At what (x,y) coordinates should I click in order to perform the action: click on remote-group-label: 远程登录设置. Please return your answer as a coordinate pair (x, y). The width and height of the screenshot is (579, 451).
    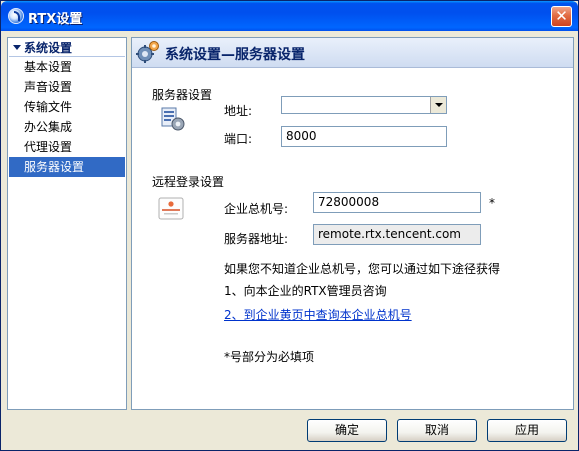
    Looking at the image, I should click on (188, 182).